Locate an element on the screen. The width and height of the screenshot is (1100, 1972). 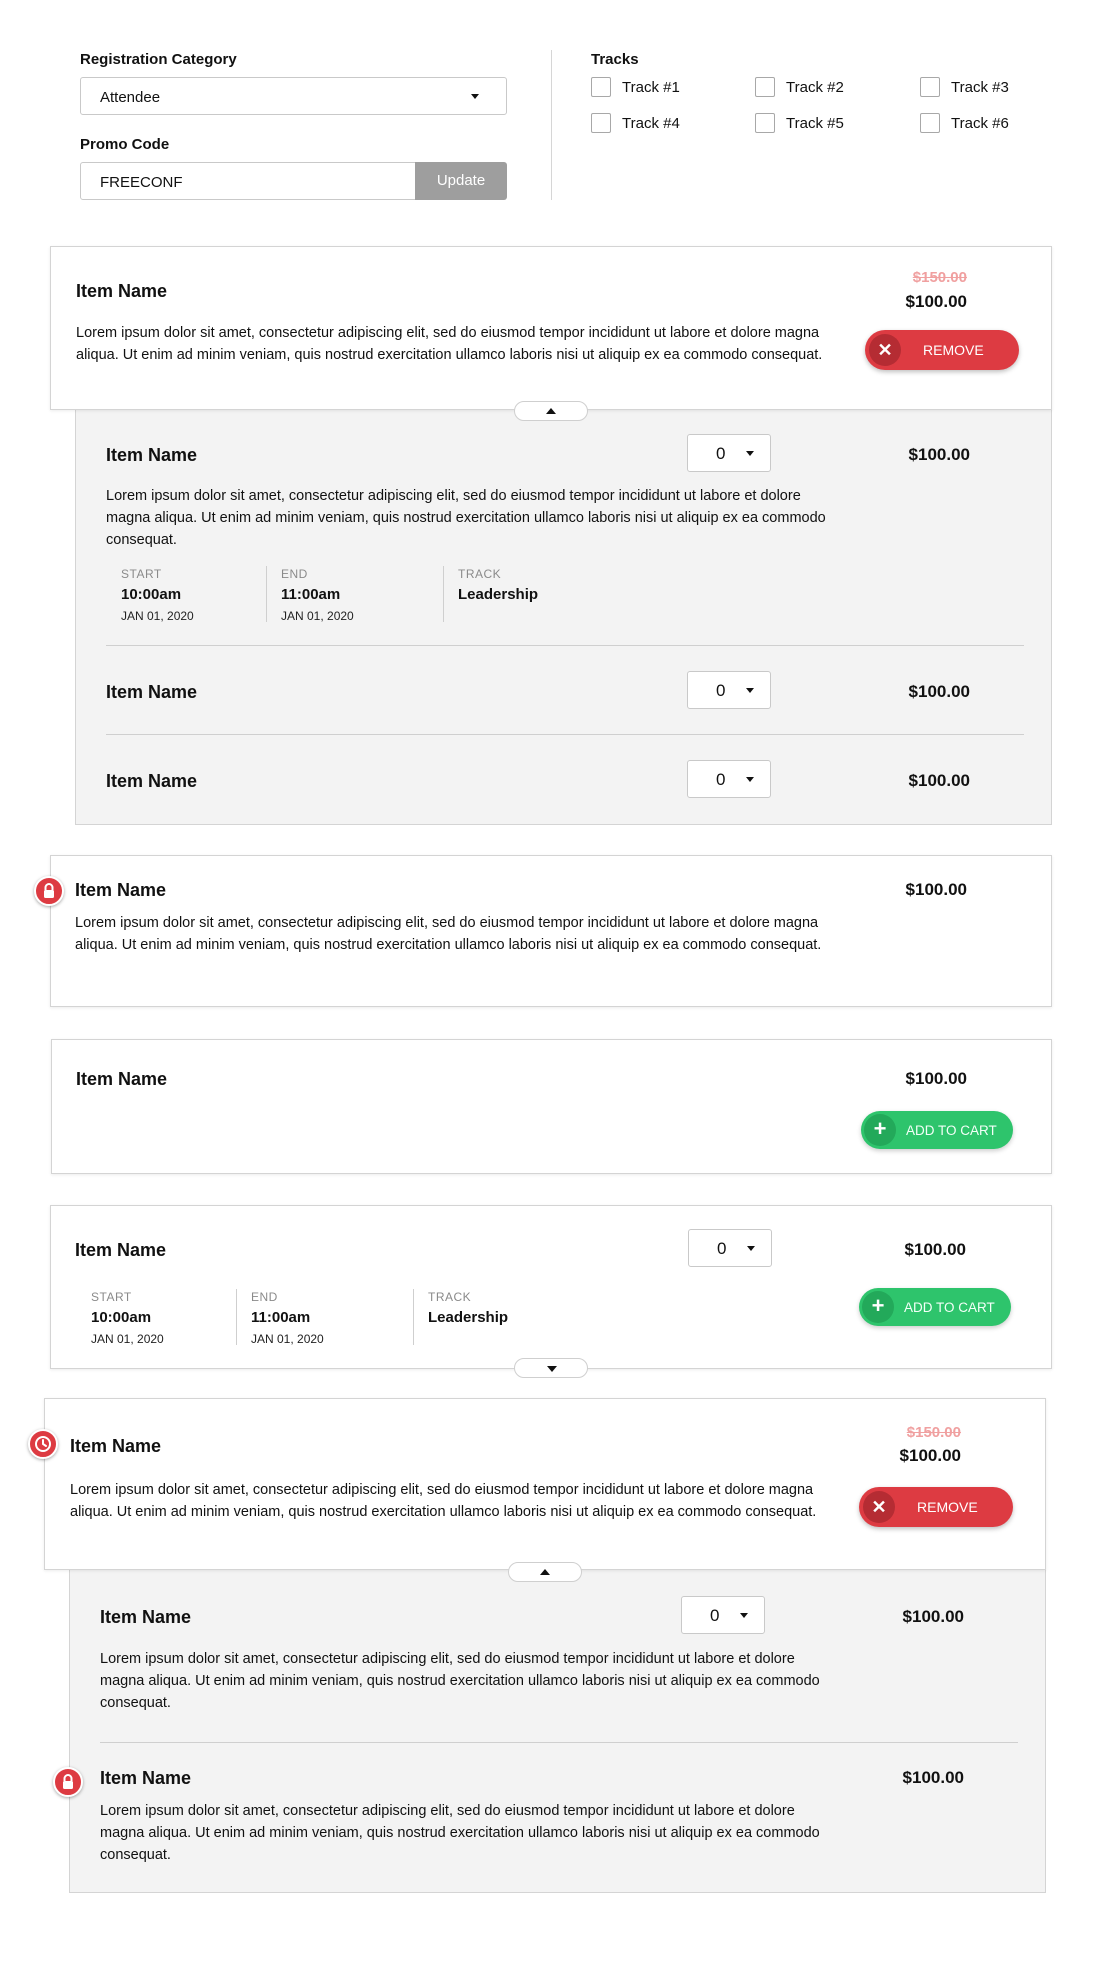
clock-icon is located at coordinates (43, 1444).